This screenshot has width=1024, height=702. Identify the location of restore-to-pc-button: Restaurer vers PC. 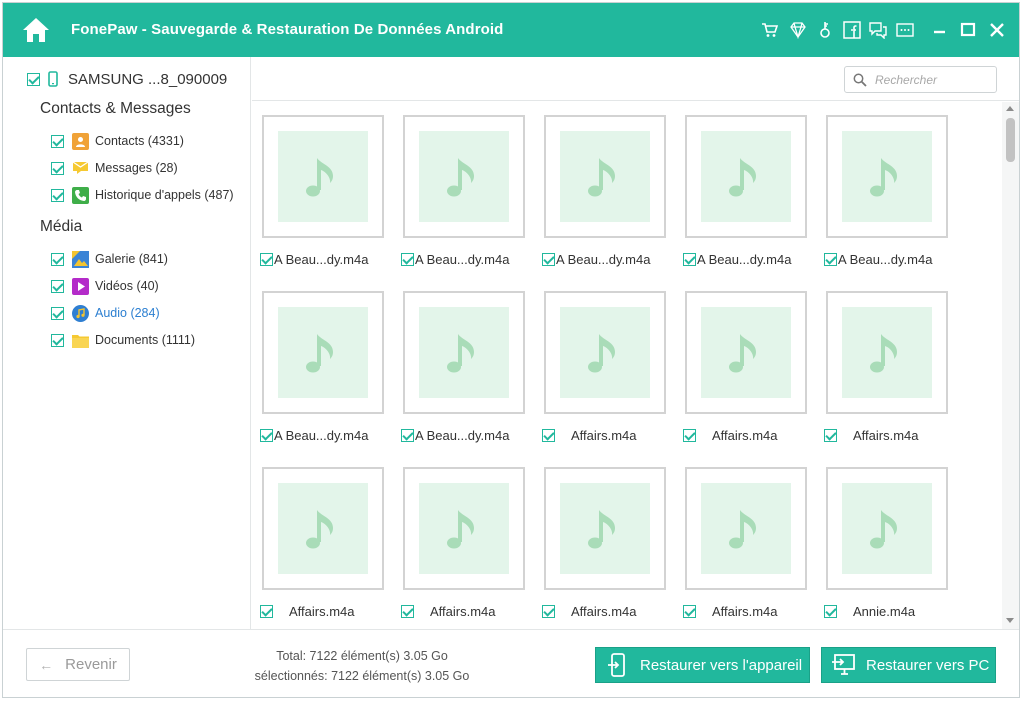
(908, 665).